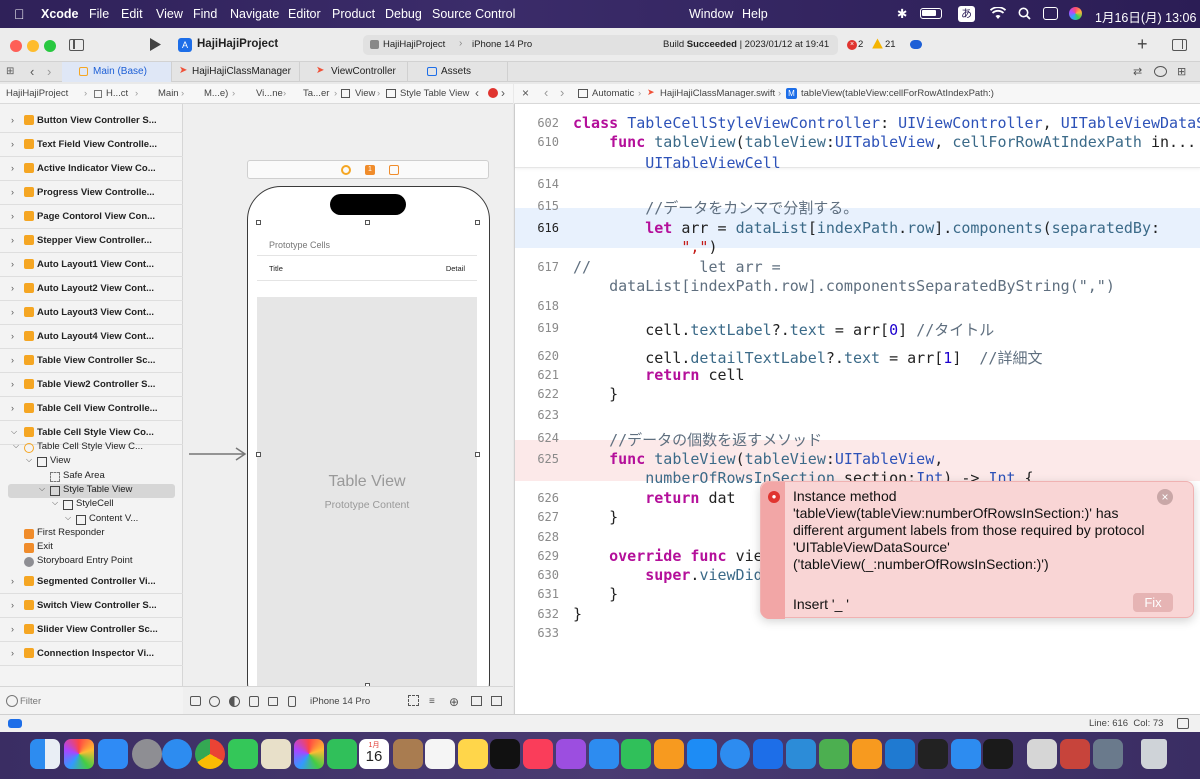 This screenshot has height=779, width=1200. I want to click on menu-window: Window, so click(711, 14).